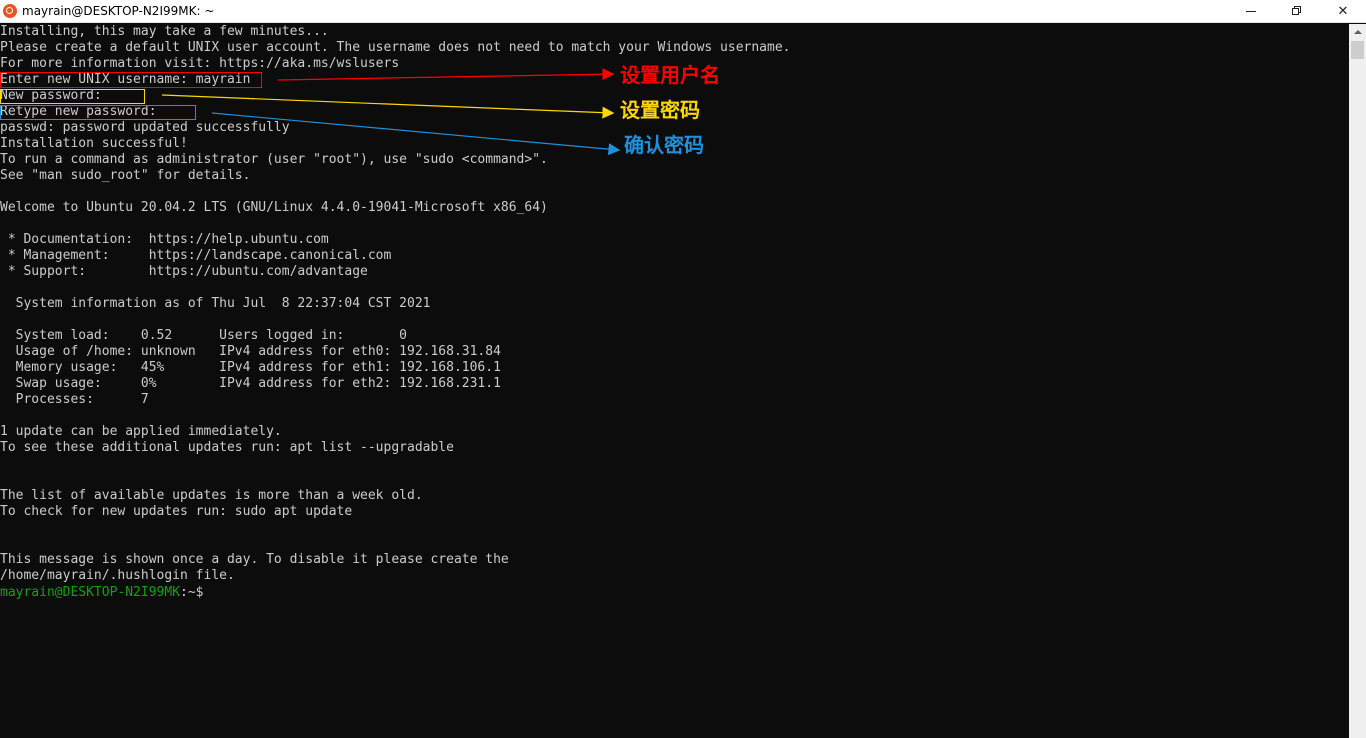 The height and width of the screenshot is (738, 1366). I want to click on terminal-line: passwd: password updated successfully, so click(145, 127).